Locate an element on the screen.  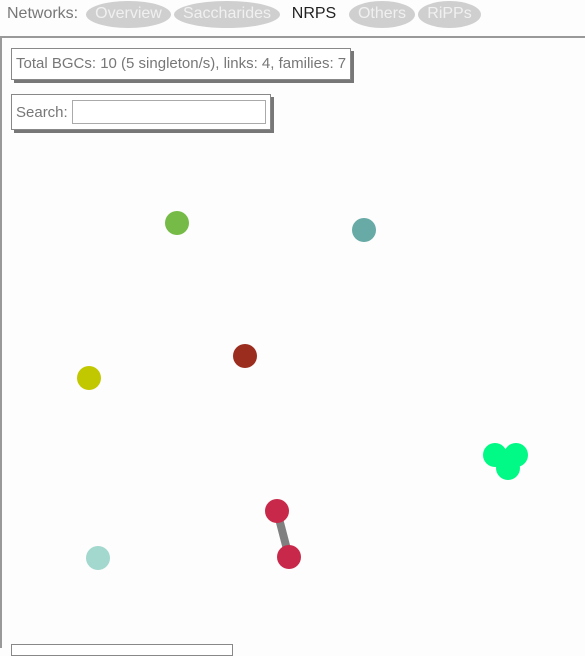
bottom-panel is located at coordinates (122, 650).